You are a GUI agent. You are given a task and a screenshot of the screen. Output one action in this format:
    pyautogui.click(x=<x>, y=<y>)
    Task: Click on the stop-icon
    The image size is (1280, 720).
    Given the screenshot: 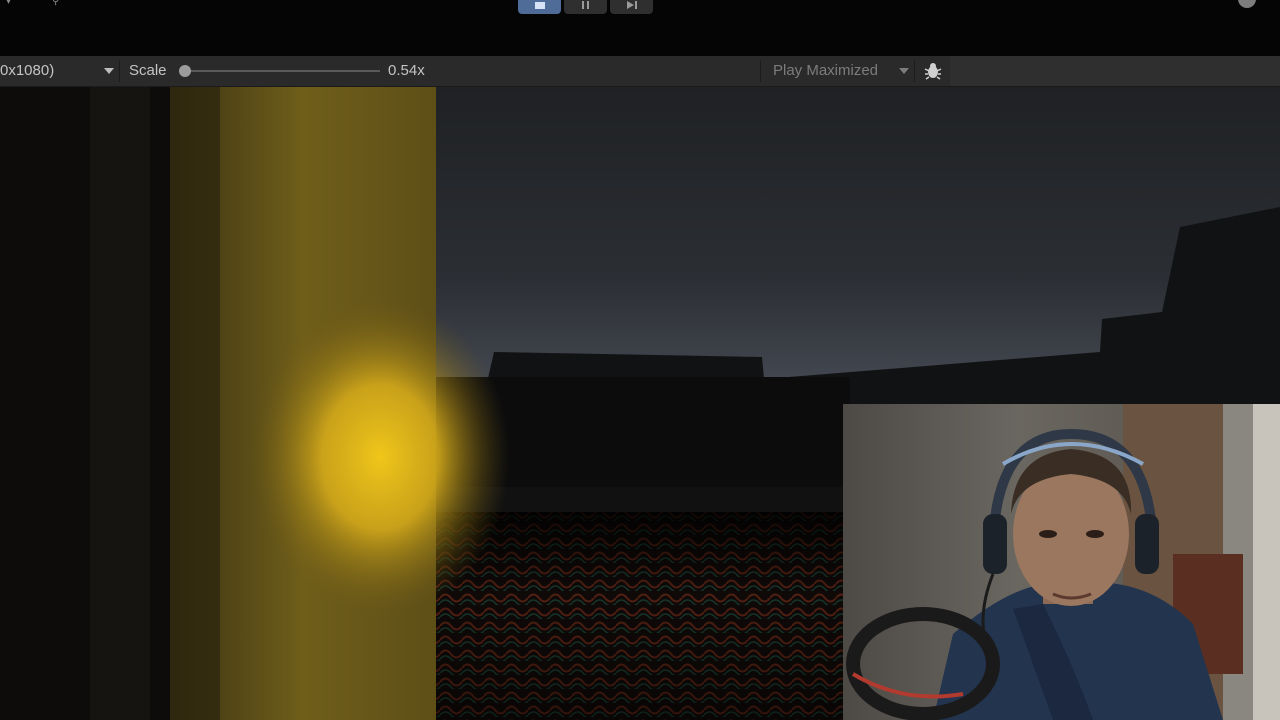 What is the action you would take?
    pyautogui.click(x=539, y=5)
    